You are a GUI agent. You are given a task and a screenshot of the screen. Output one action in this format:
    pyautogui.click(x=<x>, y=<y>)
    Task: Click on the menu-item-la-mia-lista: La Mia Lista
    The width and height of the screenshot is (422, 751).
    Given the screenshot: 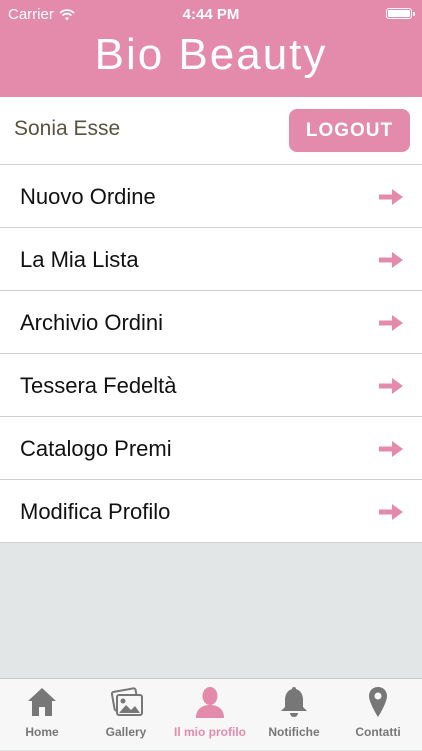 What is the action you would take?
    pyautogui.click(x=211, y=259)
    